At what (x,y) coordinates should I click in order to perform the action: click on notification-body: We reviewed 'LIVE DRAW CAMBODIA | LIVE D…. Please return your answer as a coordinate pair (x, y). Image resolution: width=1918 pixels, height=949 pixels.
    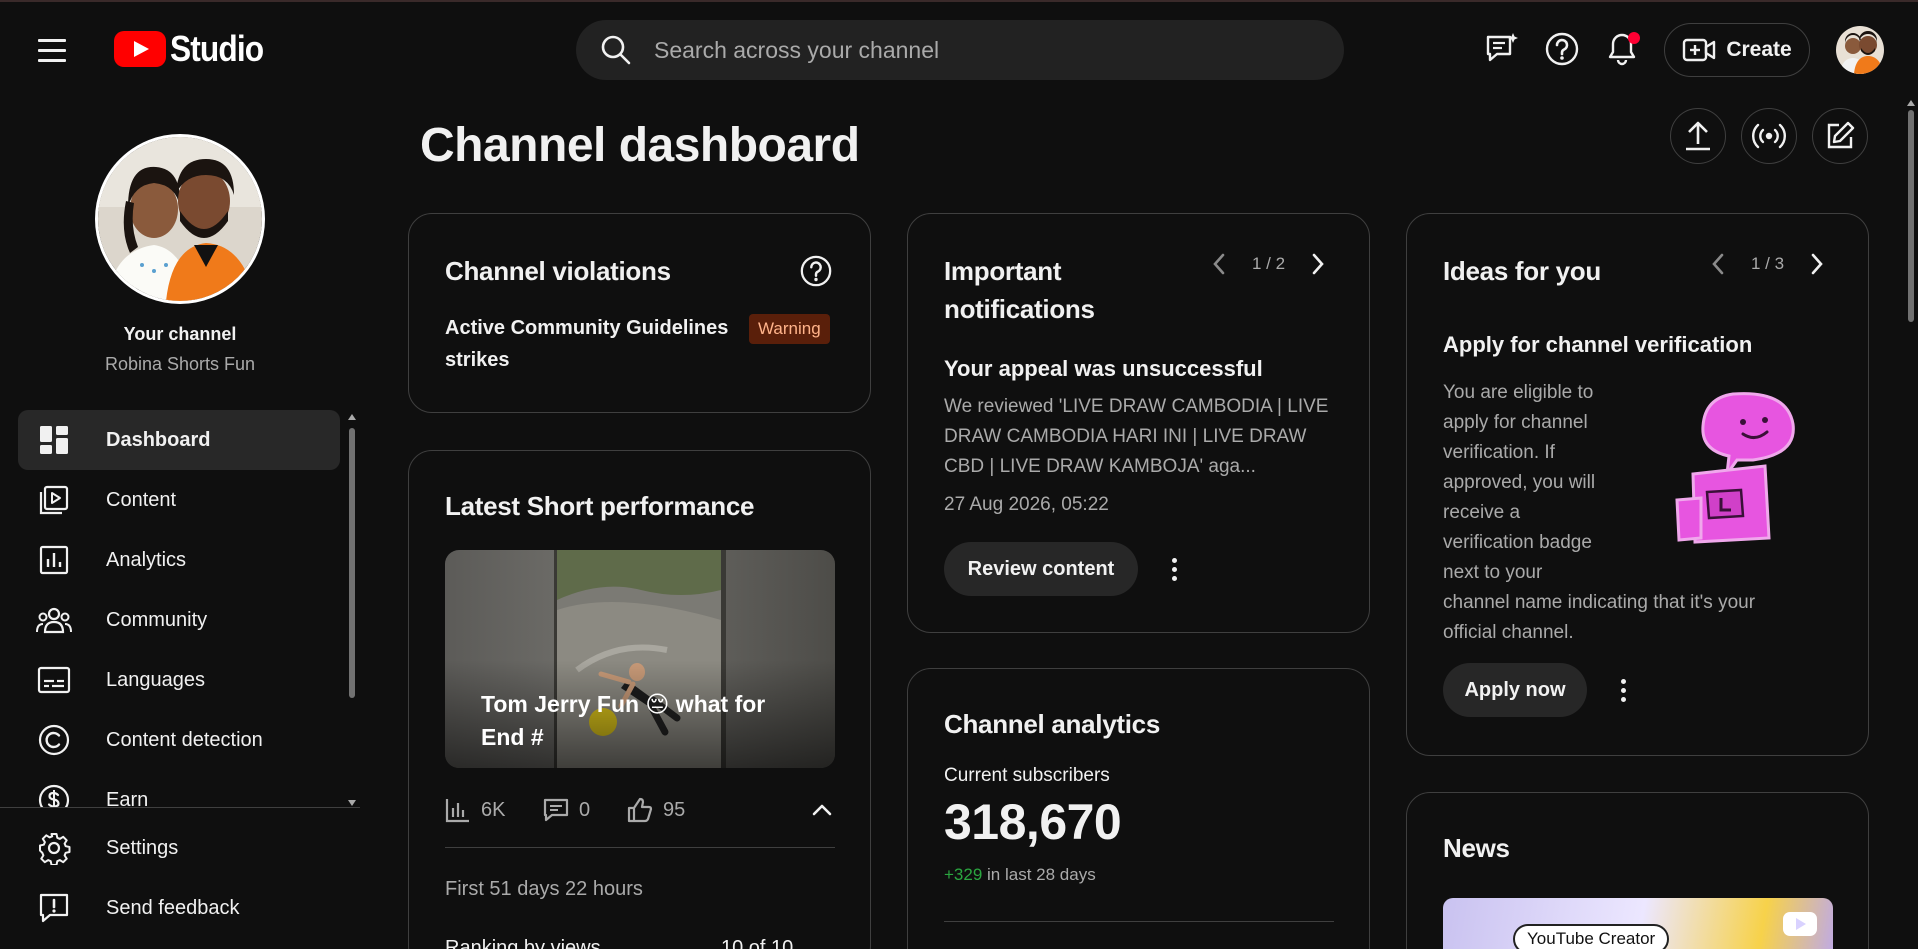
    Looking at the image, I should click on (1136, 436).